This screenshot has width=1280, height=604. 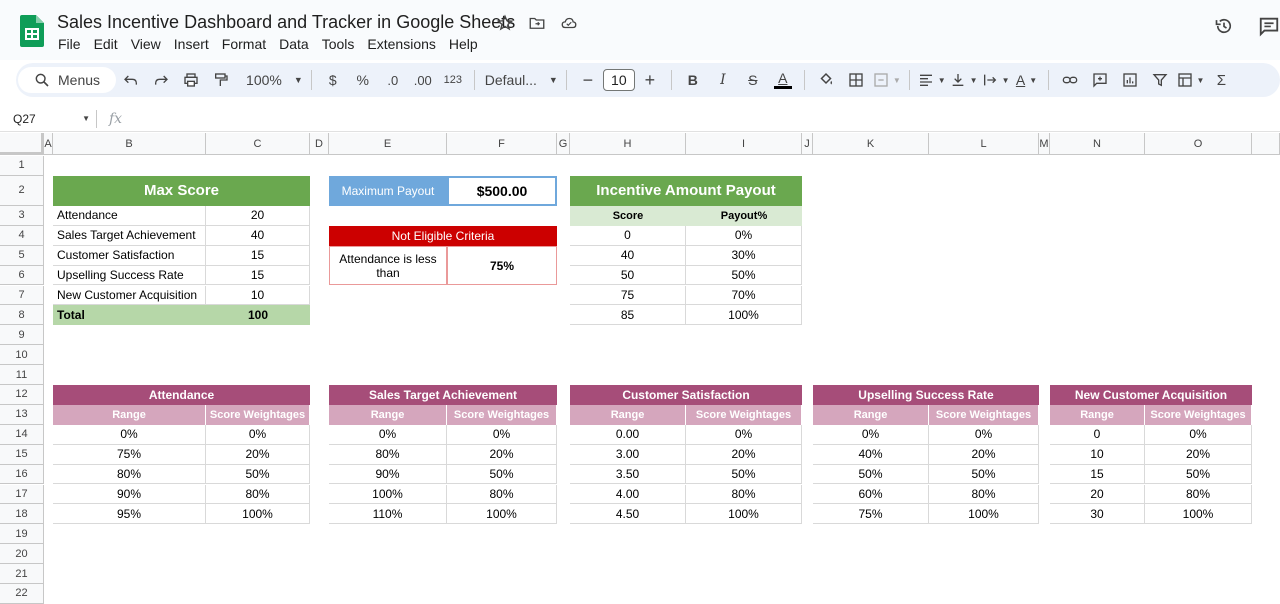 What do you see at coordinates (744, 474) in the screenshot?
I see `customer-satisfaction-weightage: 50%` at bounding box center [744, 474].